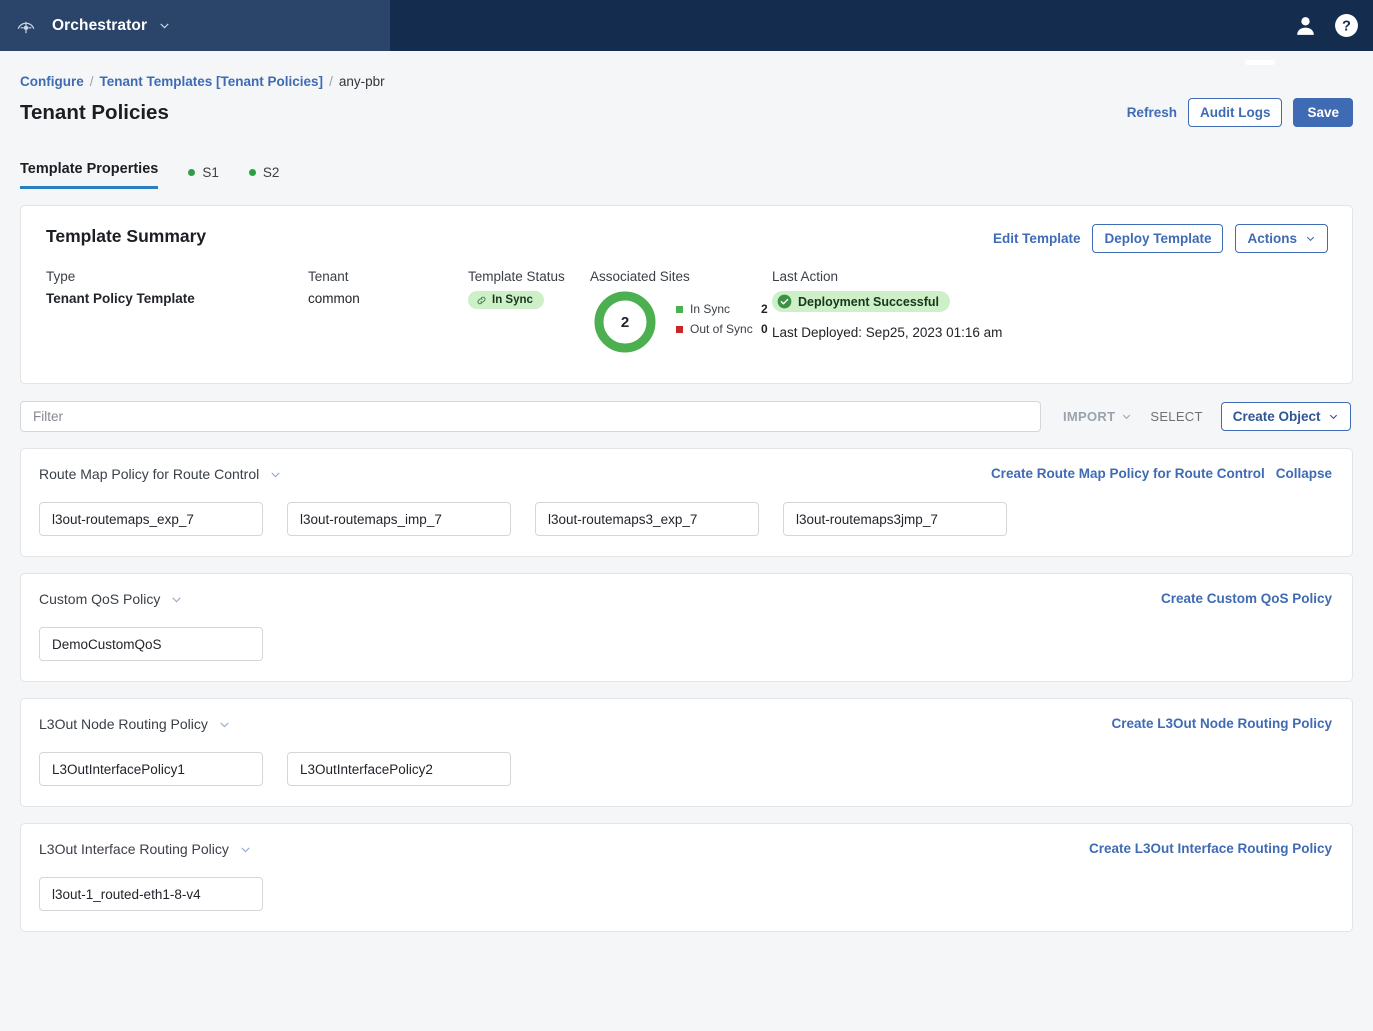 This screenshot has width=1373, height=1031. What do you see at coordinates (52, 81) in the screenshot?
I see `breadcrumb-item-configure: Configure` at bounding box center [52, 81].